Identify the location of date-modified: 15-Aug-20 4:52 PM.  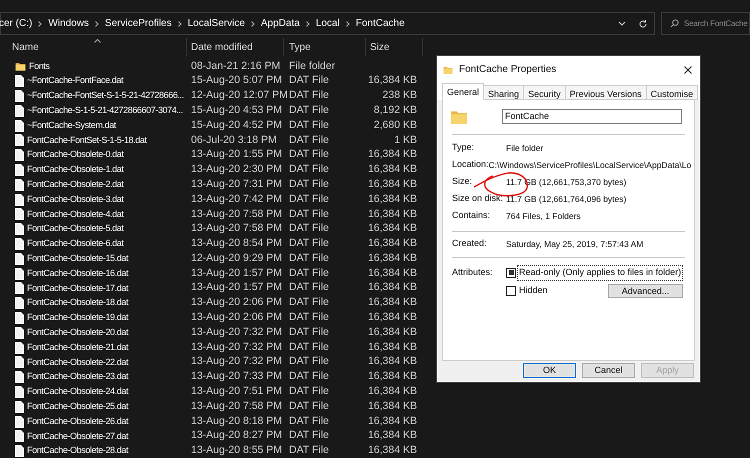
(237, 125).